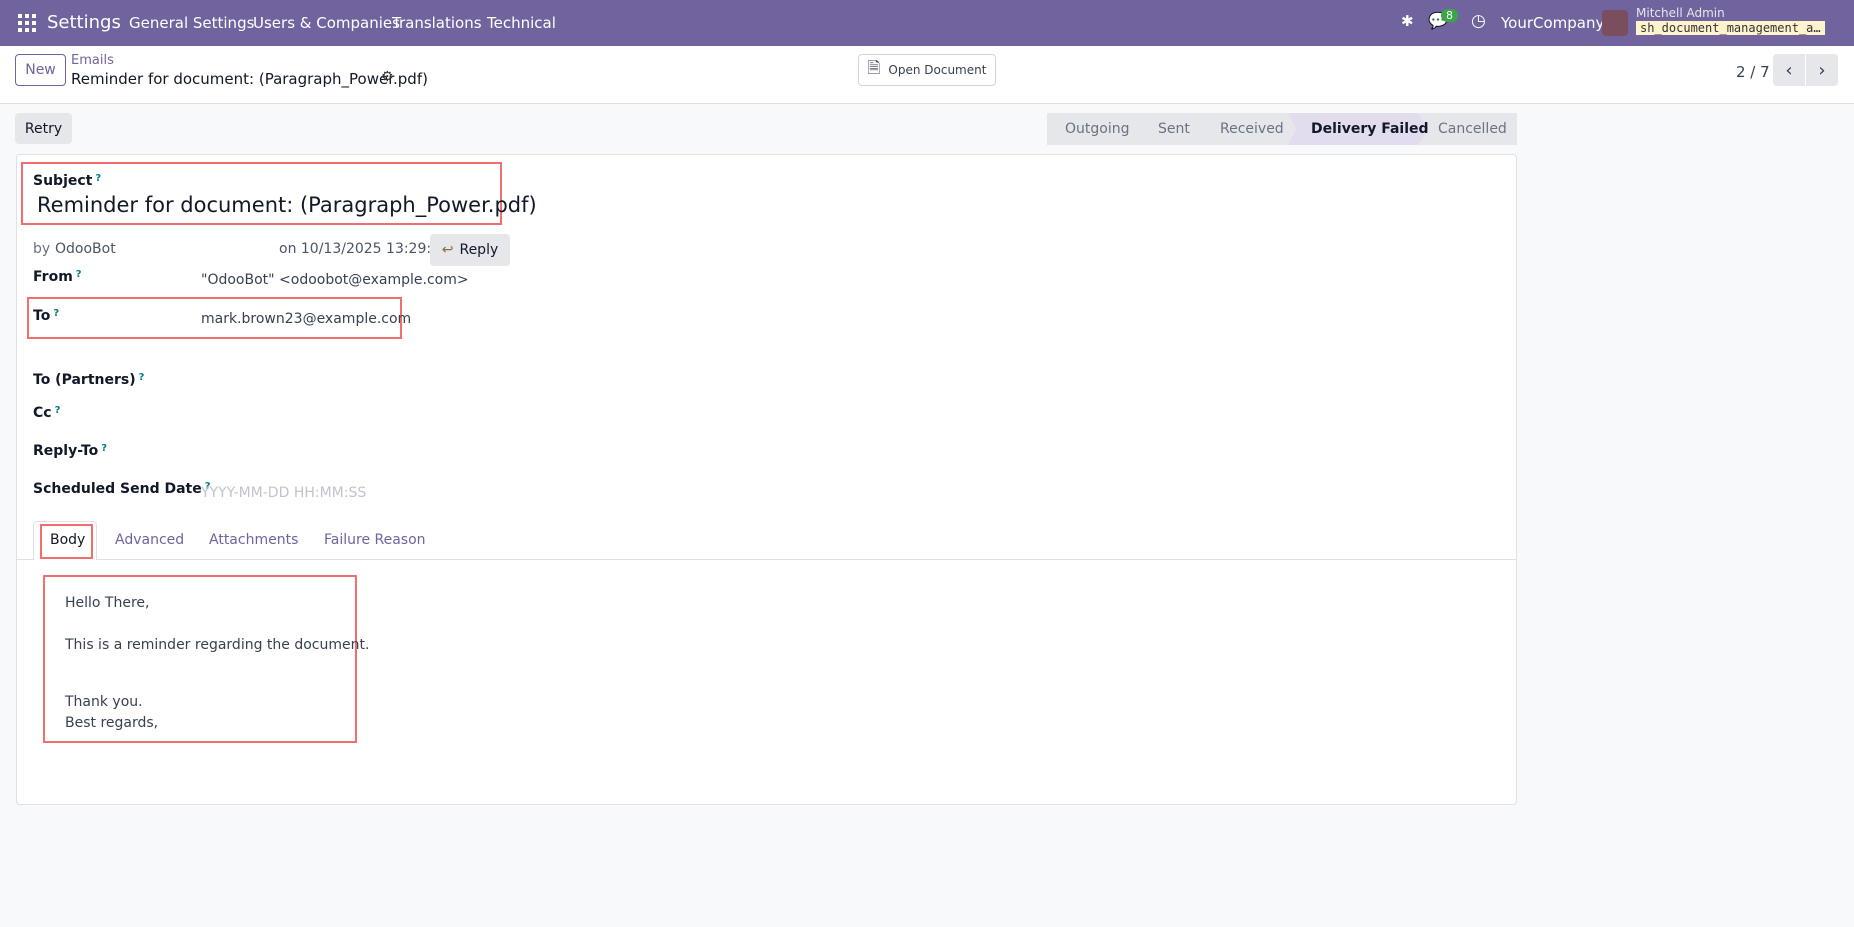 This screenshot has width=1854, height=927. Describe the element at coordinates (283, 493) in the screenshot. I see `scheduled-date-input: YYYY-MM-DD HH:MM:SS` at that location.